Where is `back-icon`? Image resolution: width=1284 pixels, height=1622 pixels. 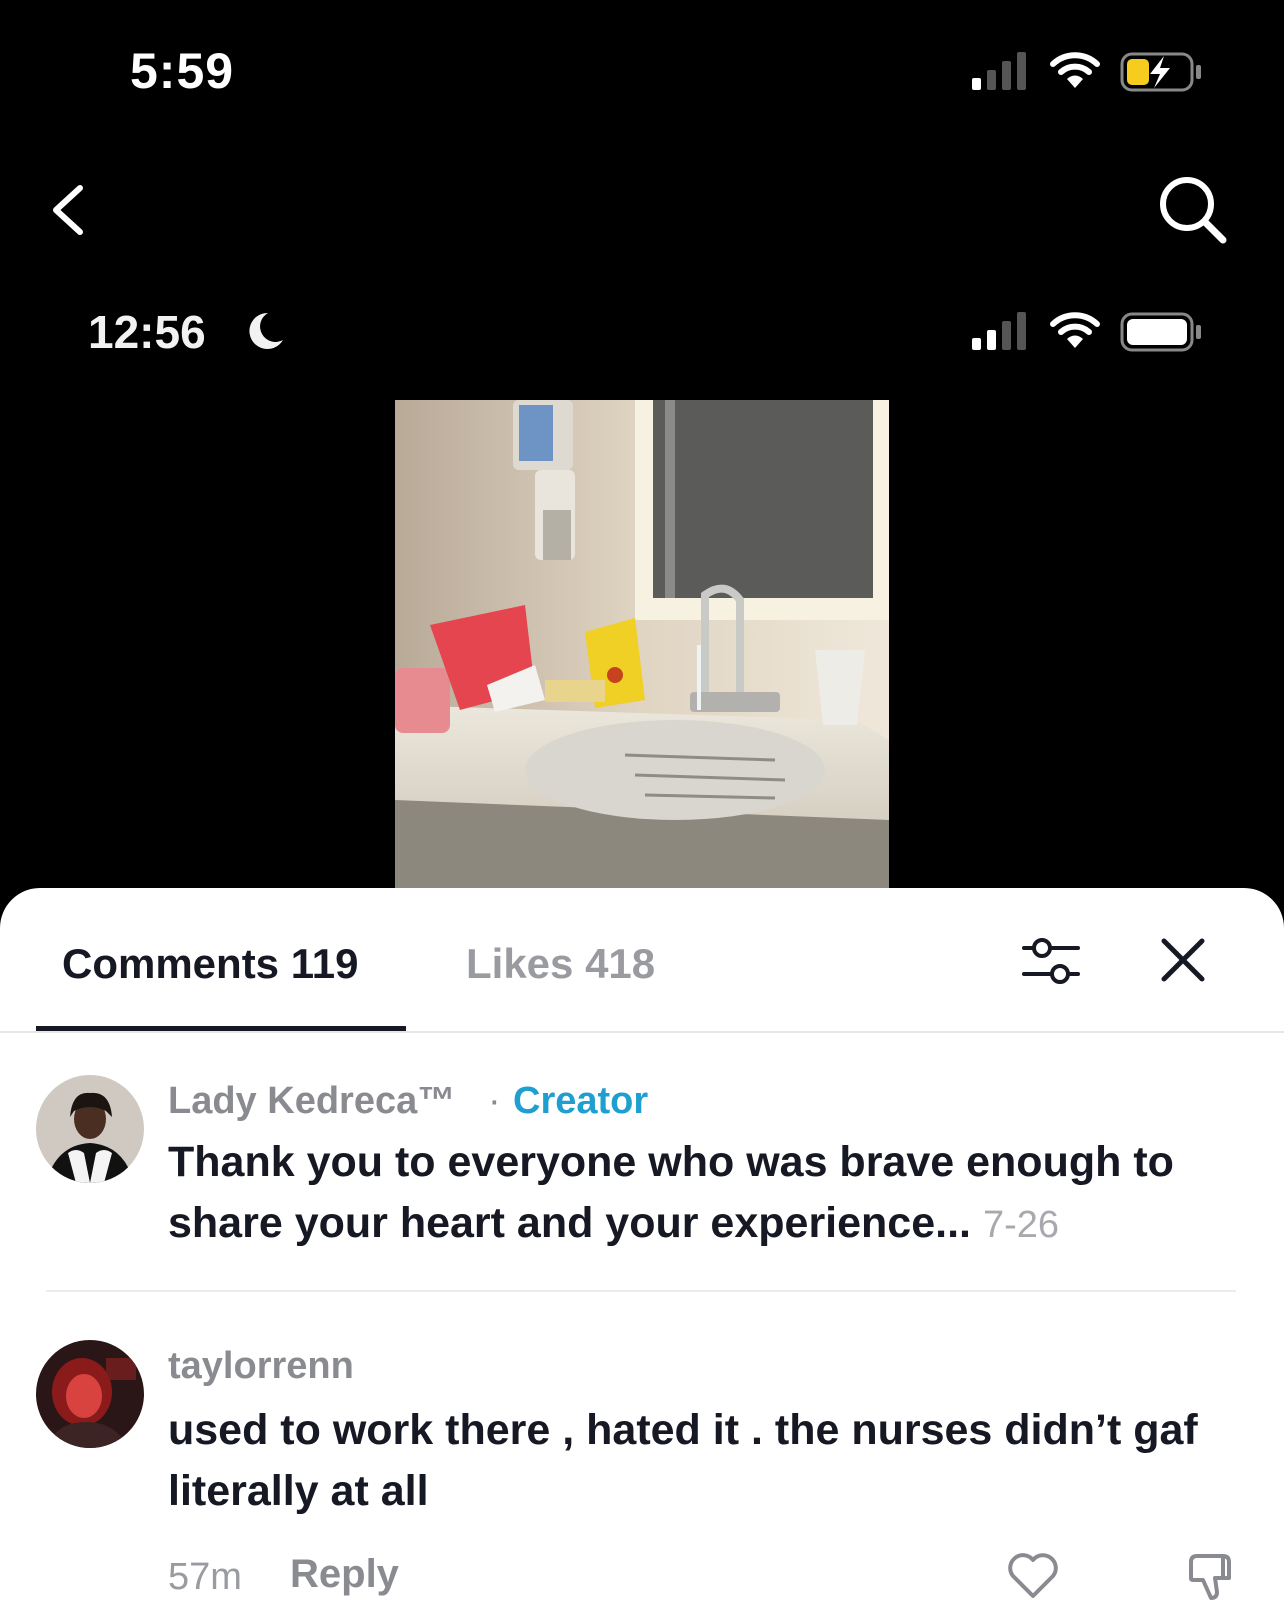
back-icon is located at coordinates (68, 210).